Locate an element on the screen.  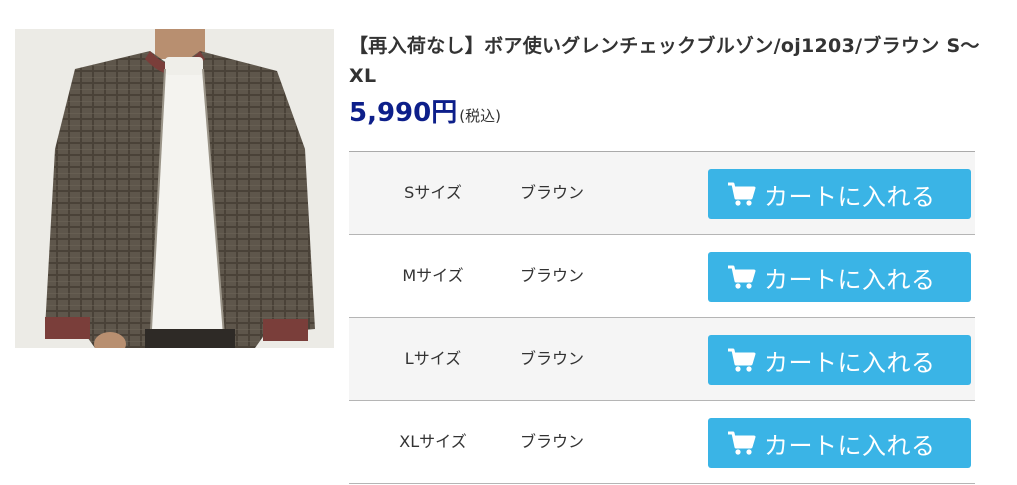
variant-size: Lサイズ is located at coordinates (433, 358).